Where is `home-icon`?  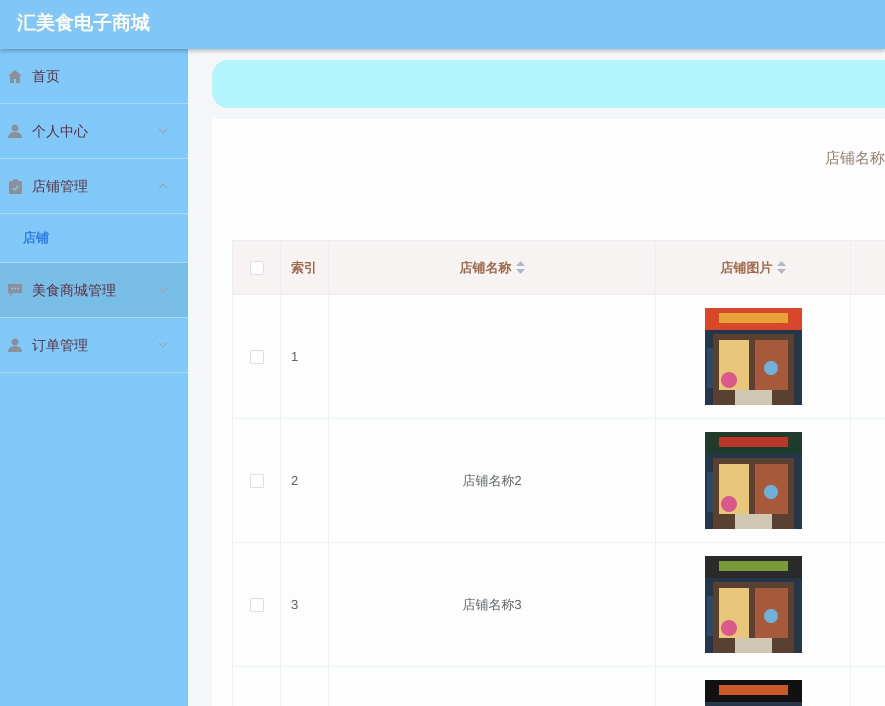 home-icon is located at coordinates (15, 76).